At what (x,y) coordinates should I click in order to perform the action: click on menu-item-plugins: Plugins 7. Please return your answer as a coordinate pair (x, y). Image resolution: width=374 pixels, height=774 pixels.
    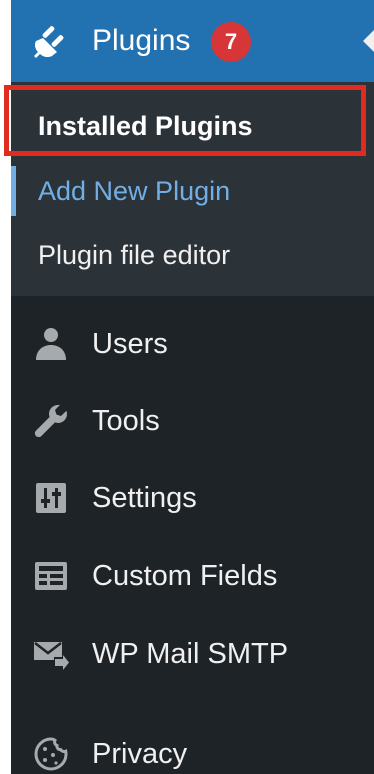
    Looking at the image, I should click on (192, 41).